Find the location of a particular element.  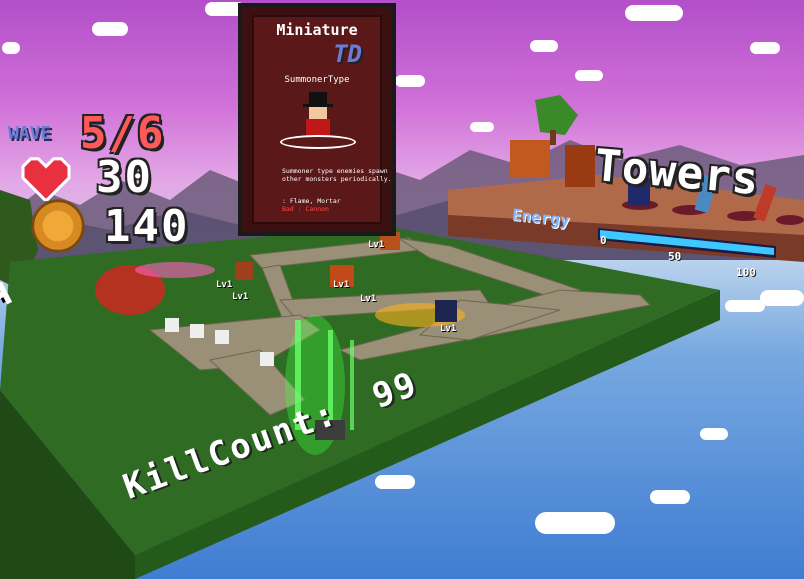

coin-icon is located at coordinates (58, 226).